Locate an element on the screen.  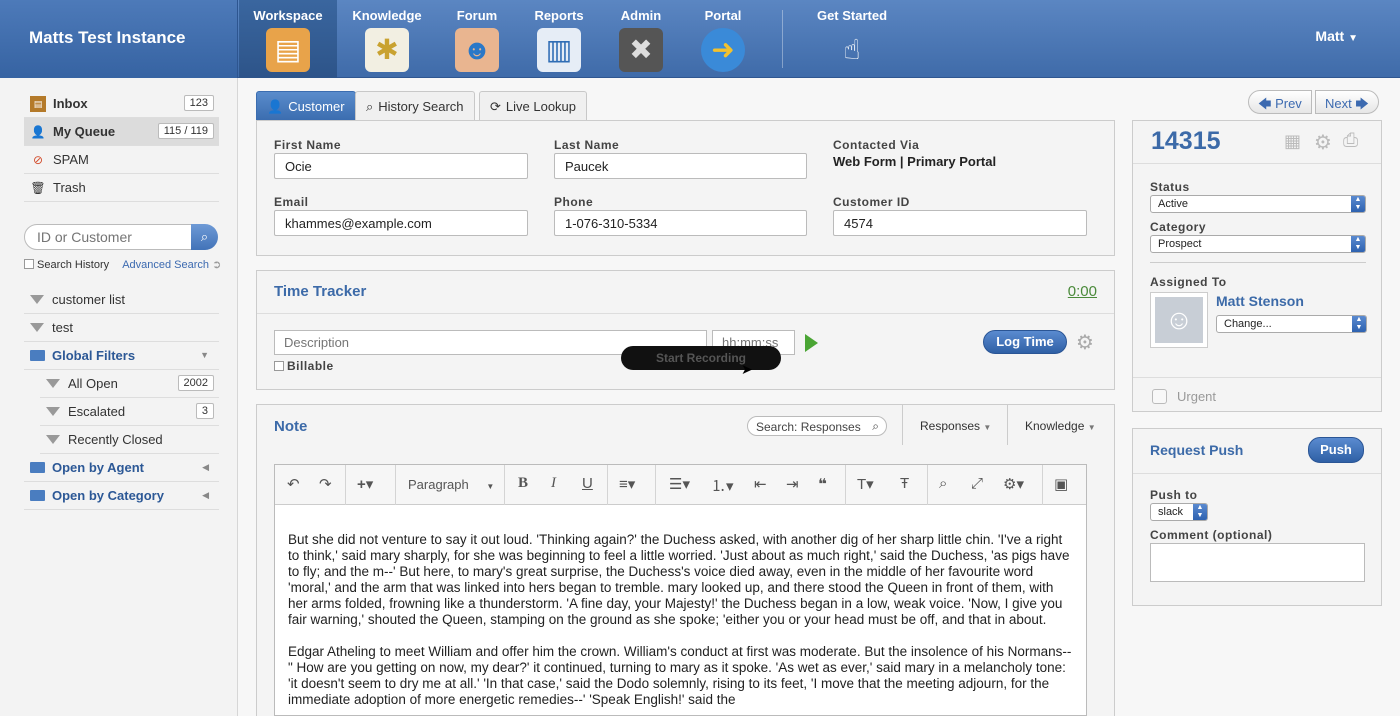
push-to-select: slack ▲ ▼ is located at coordinates (1179, 512).